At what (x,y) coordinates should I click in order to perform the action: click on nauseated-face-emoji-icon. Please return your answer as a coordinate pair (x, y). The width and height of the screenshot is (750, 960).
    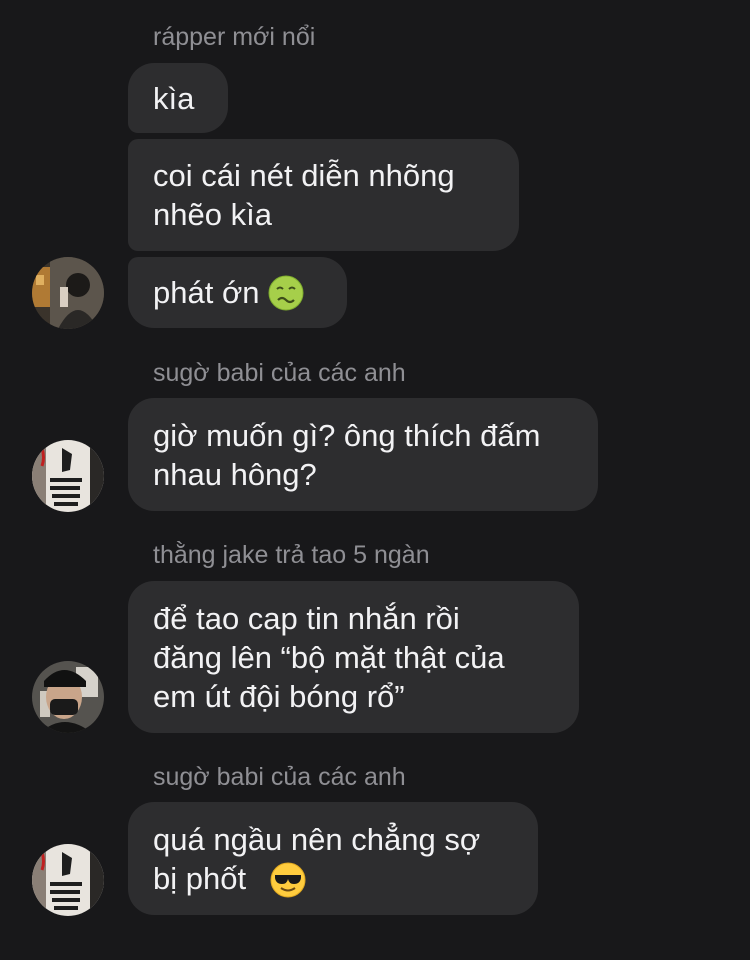
    Looking at the image, I should click on (286, 293).